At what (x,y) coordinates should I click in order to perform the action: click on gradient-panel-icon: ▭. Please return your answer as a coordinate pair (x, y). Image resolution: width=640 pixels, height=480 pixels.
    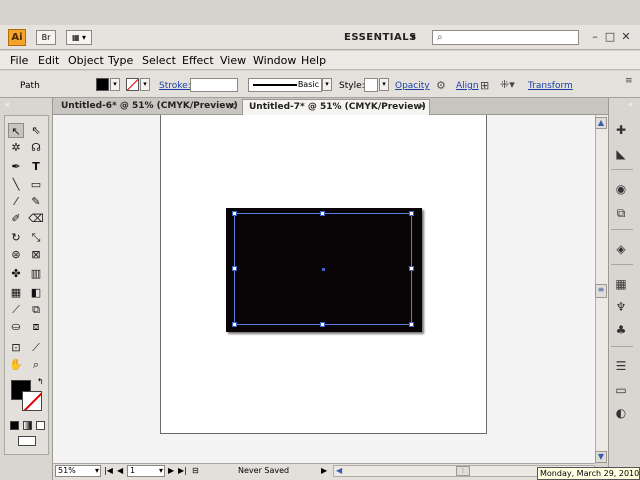
    Looking at the image, I should click on (621, 390).